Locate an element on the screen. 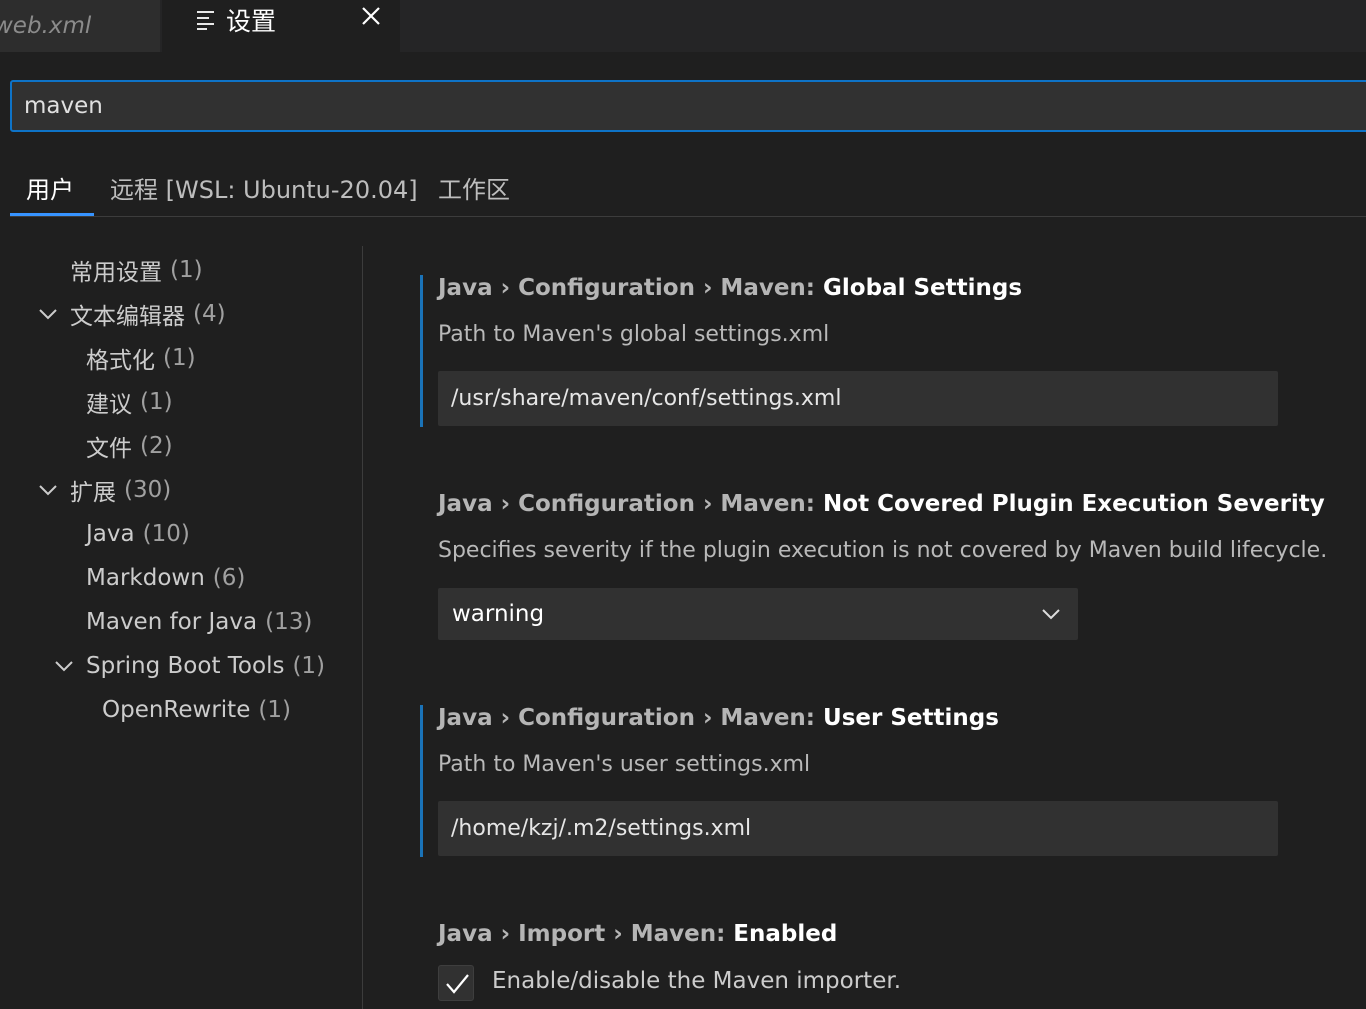 The width and height of the screenshot is (1366, 1009). toc-item-formatting: 格式化 (1) is located at coordinates (141, 358).